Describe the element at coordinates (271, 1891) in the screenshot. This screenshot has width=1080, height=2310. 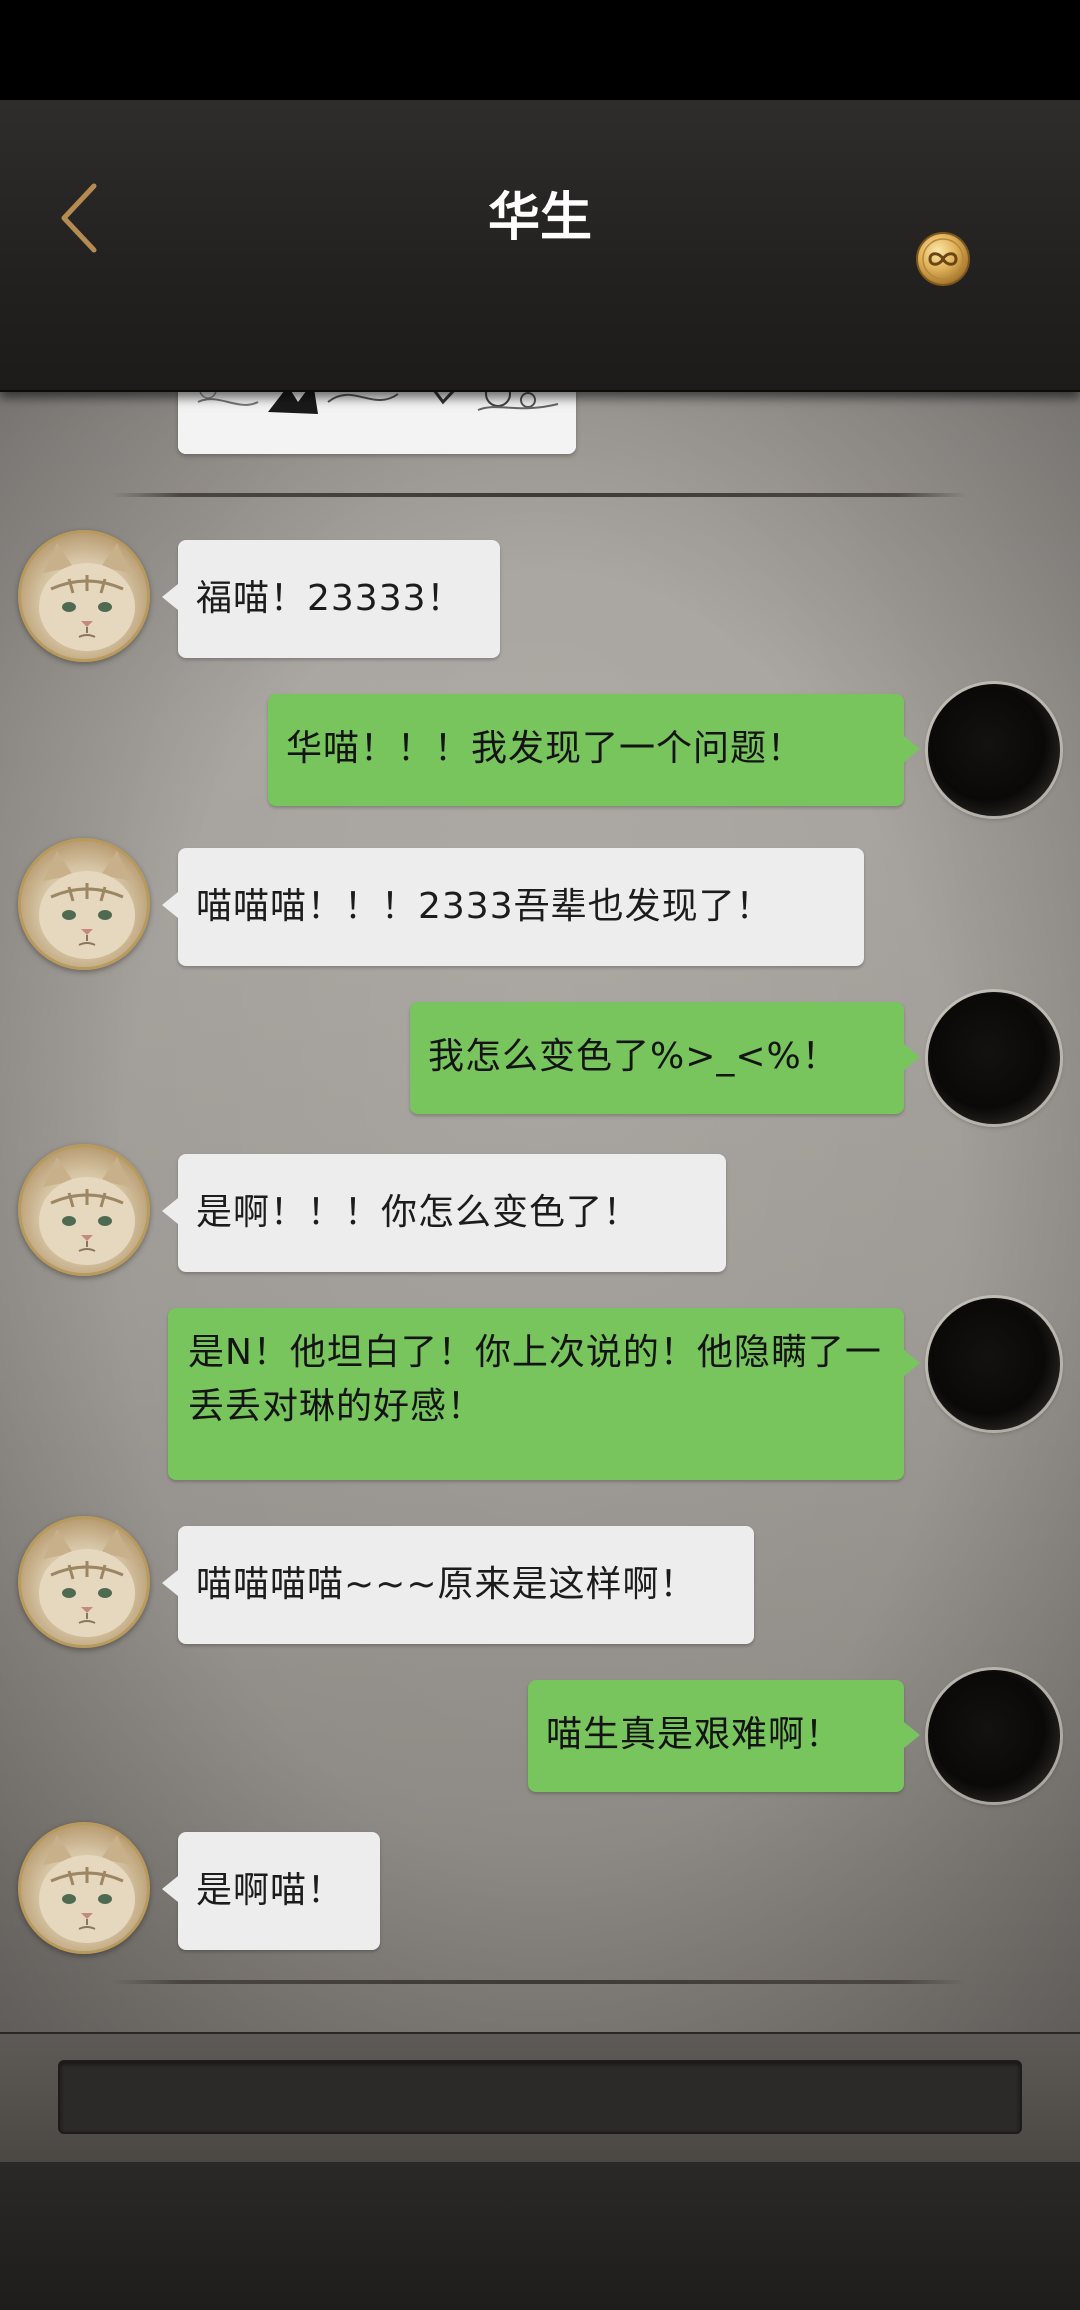
I see `message-bubble-incoming: 是啊喵！` at that location.